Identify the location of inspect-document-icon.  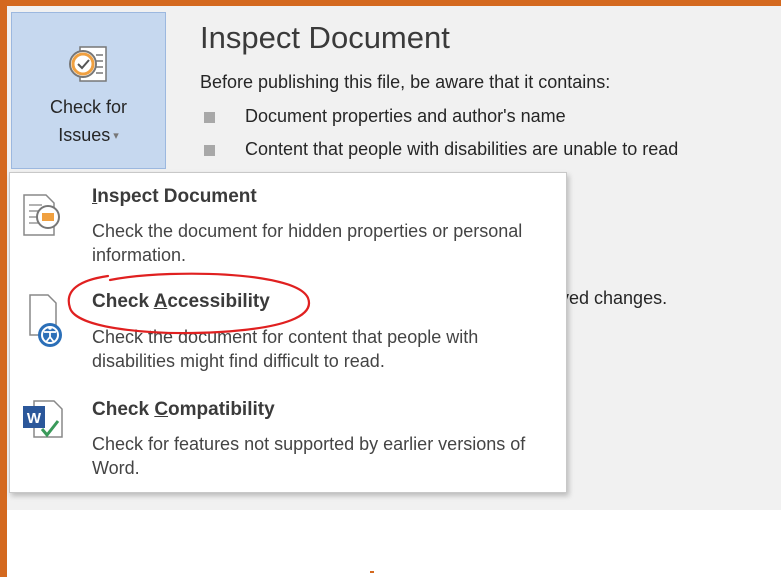
(42, 218).